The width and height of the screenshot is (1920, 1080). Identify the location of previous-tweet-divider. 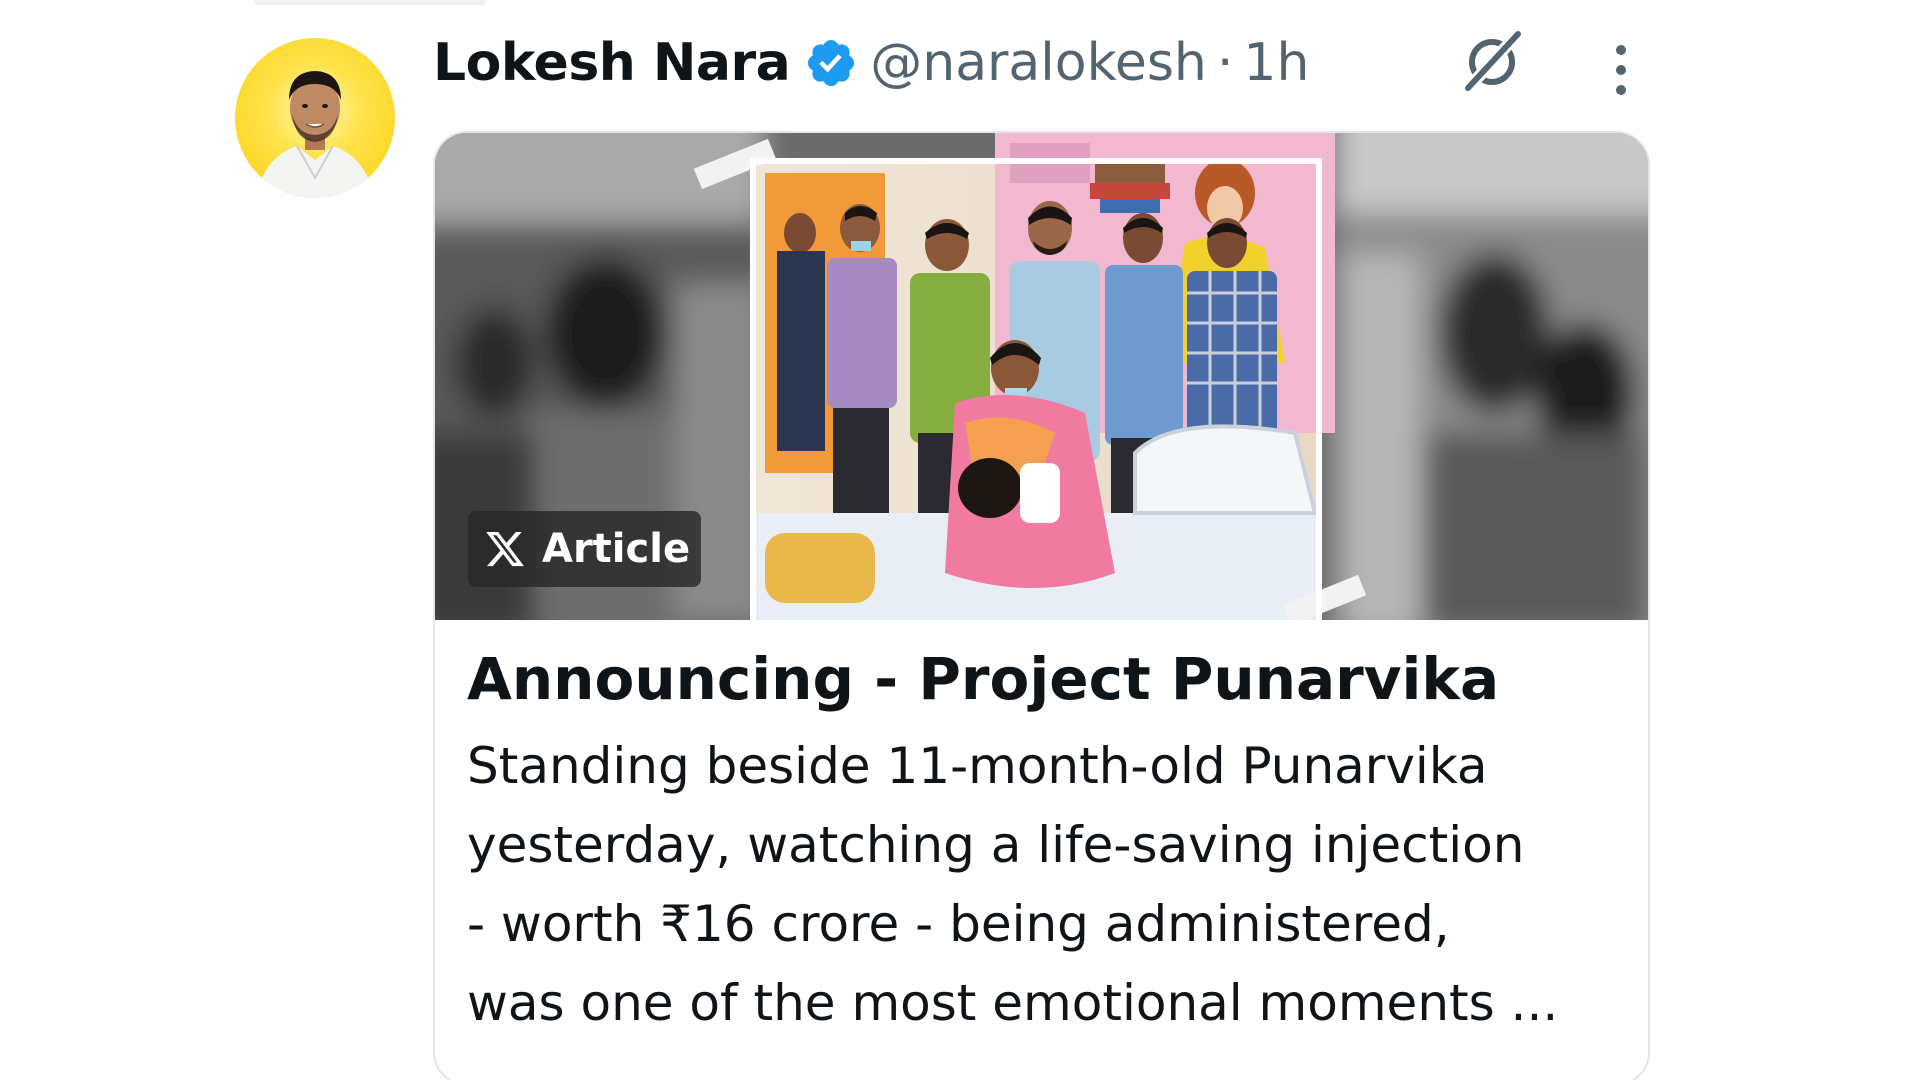
(370, 2).